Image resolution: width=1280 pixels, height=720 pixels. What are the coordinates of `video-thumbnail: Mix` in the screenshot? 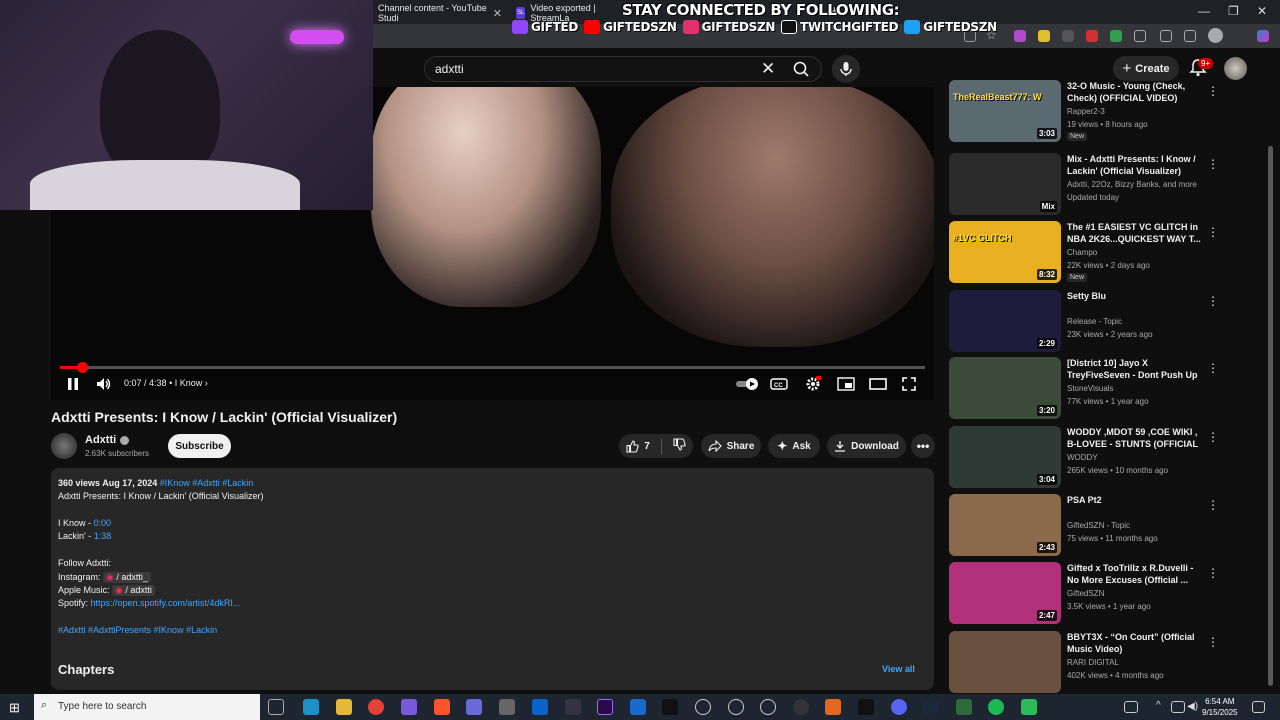 It's located at (1005, 184).